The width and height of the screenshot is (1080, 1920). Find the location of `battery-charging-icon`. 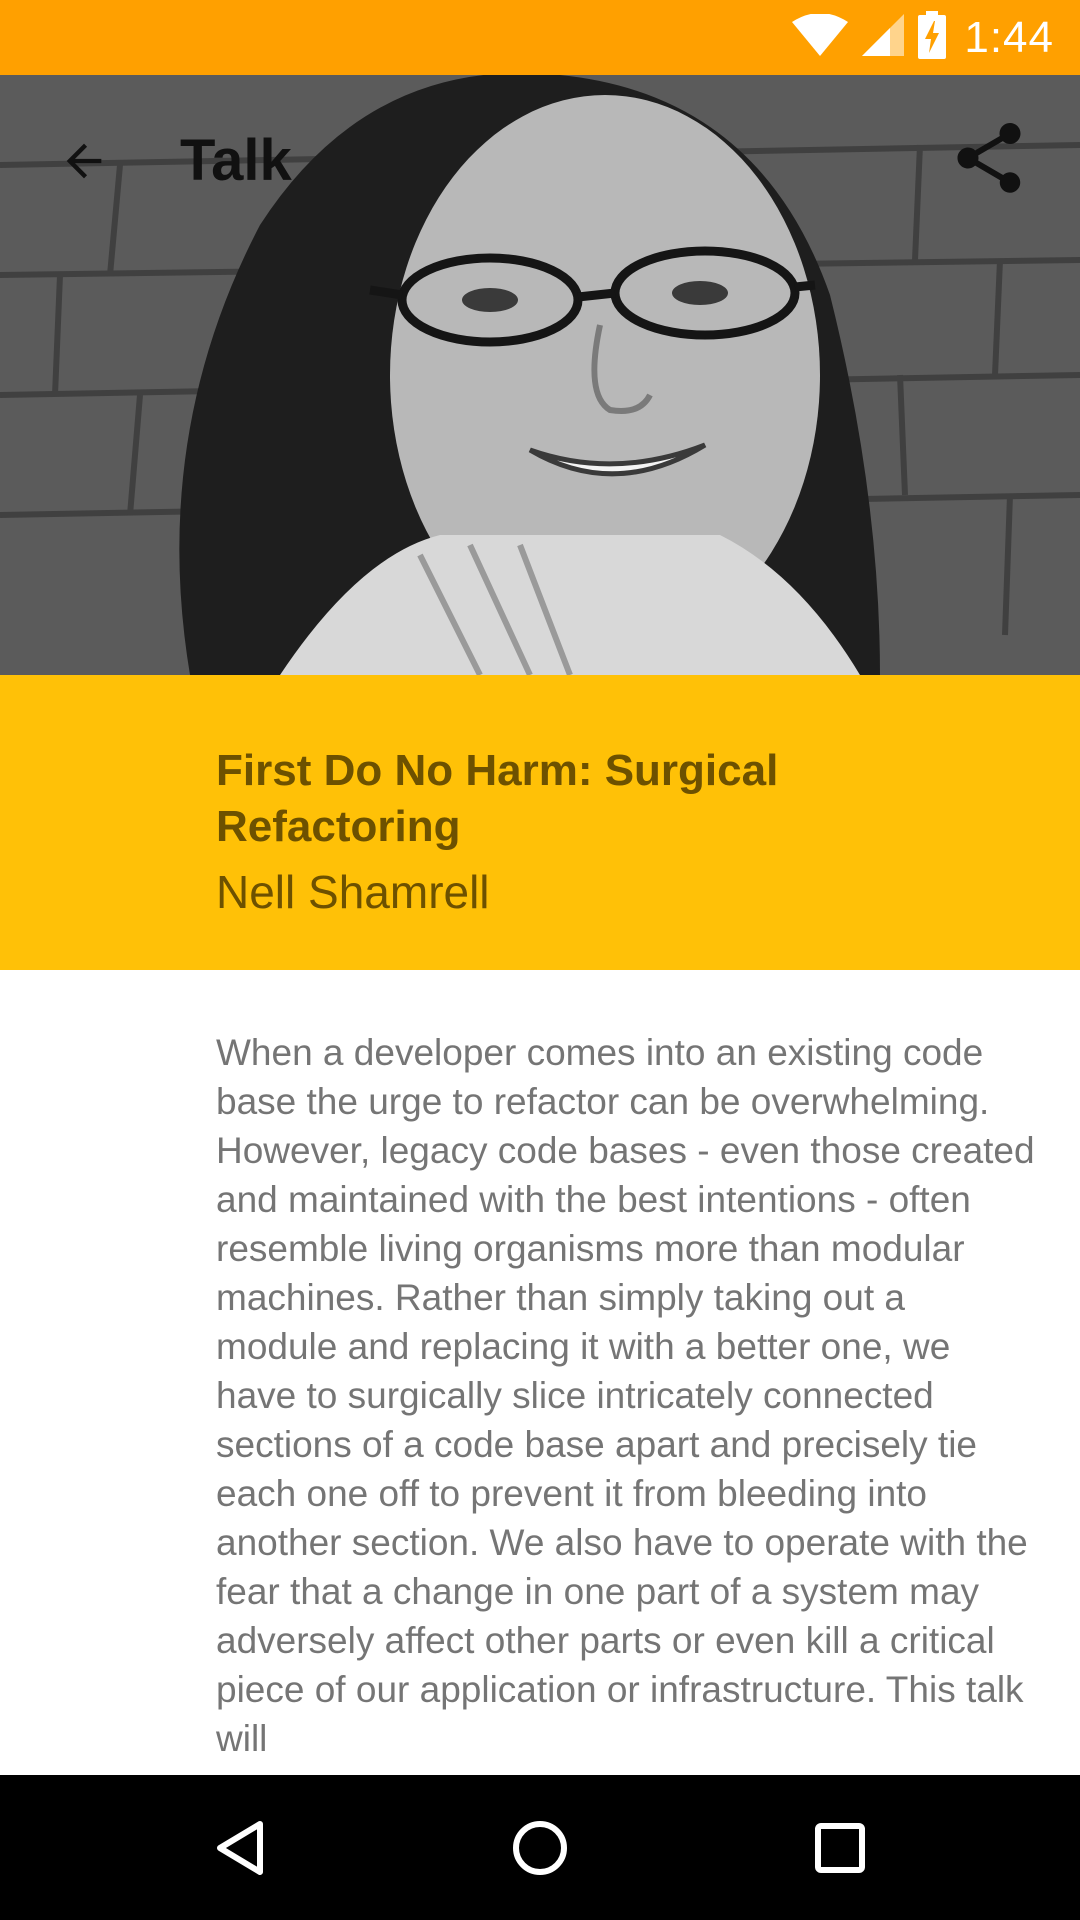

battery-charging-icon is located at coordinates (932, 37).